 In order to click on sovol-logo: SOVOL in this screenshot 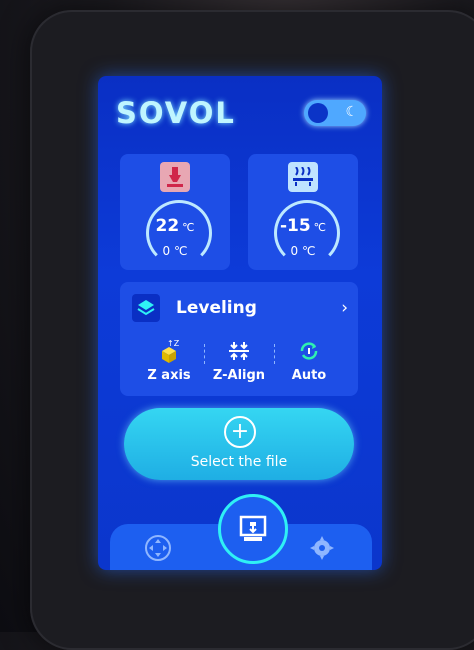, I will do `click(176, 113)`.